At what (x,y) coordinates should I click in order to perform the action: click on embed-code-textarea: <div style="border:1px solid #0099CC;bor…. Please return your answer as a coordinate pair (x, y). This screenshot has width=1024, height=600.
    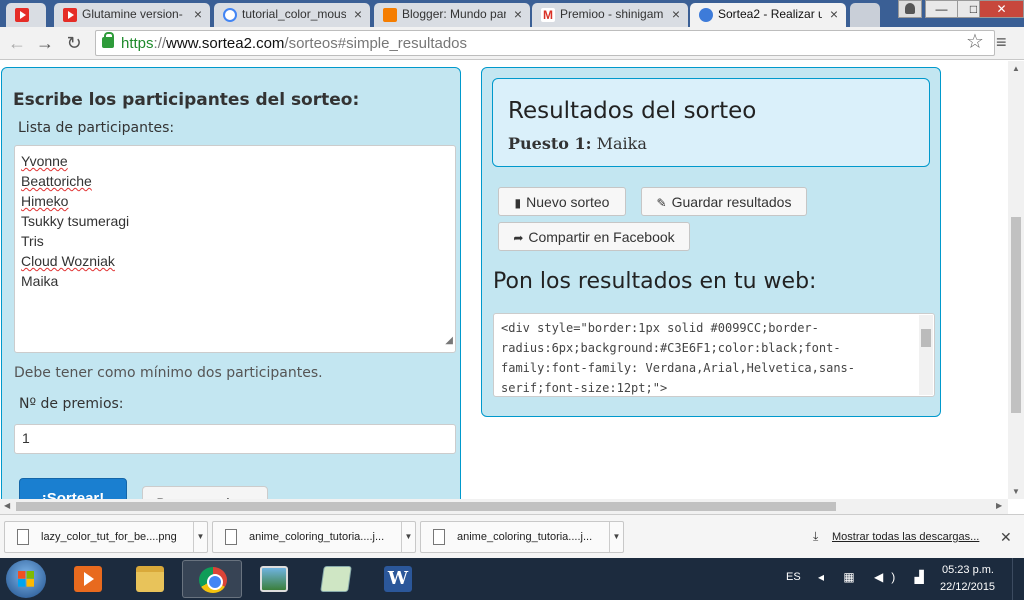
    Looking at the image, I should click on (714, 355).